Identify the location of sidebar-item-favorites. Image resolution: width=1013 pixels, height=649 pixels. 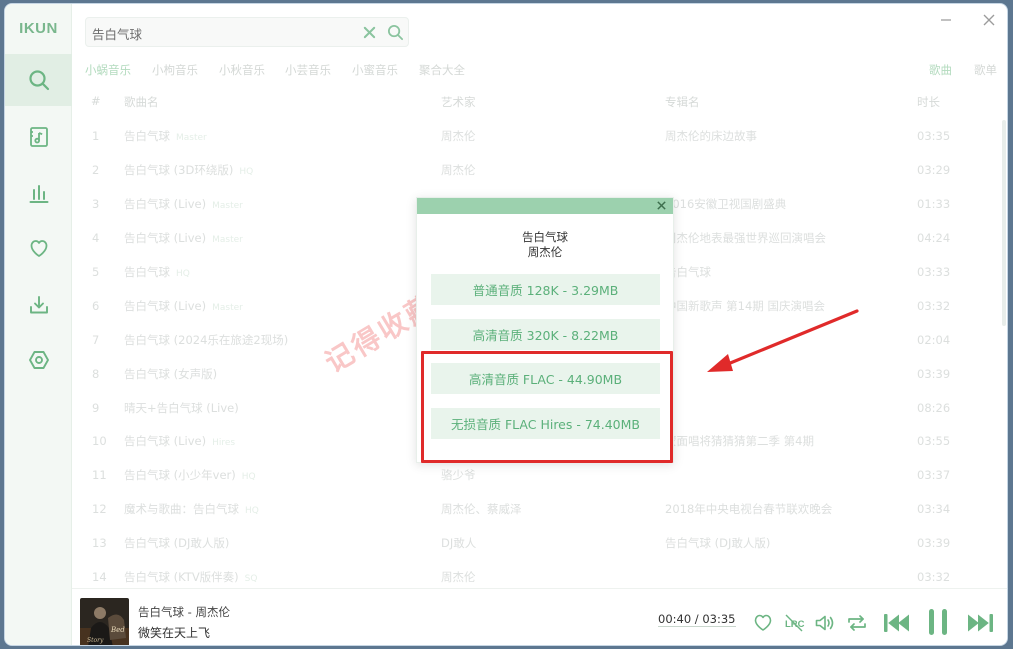
(38, 248).